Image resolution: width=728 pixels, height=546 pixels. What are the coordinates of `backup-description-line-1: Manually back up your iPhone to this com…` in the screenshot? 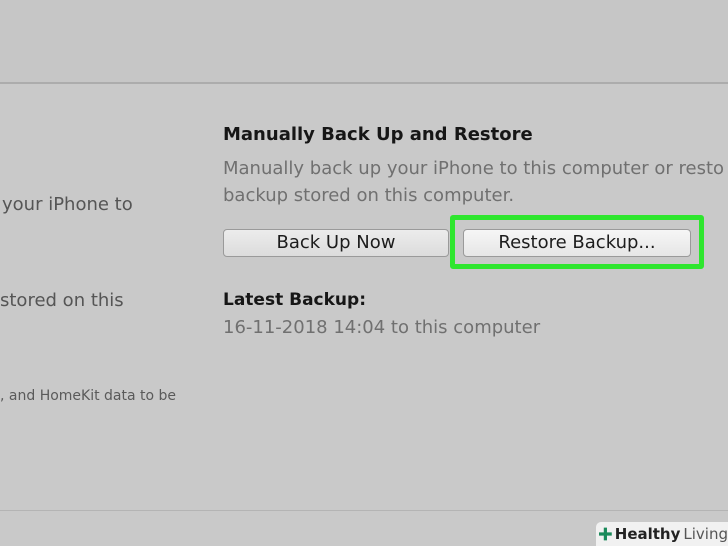 It's located at (474, 168).